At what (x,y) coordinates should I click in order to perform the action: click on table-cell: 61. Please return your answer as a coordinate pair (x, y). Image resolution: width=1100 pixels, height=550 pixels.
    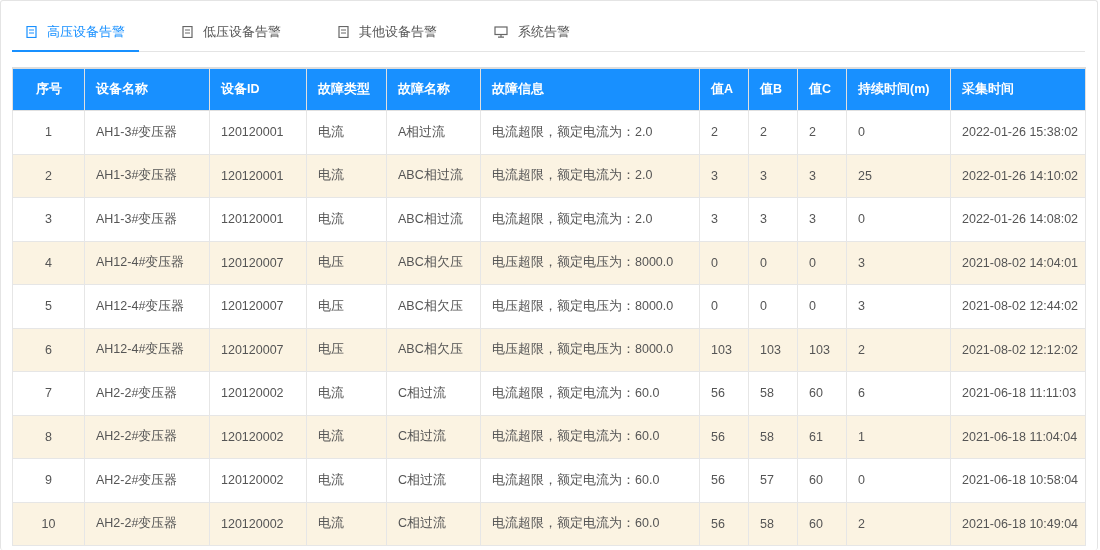
    Looking at the image, I should click on (822, 437).